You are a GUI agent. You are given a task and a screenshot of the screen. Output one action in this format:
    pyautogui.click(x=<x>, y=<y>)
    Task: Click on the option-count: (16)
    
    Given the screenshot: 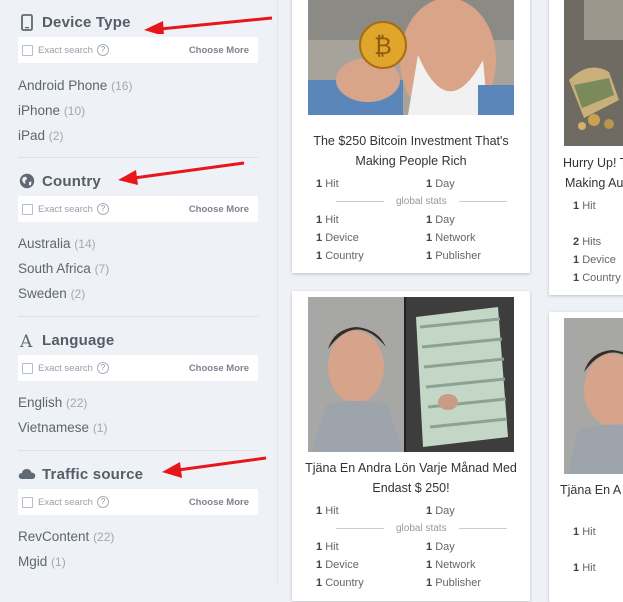 What is the action you would take?
    pyautogui.click(x=122, y=86)
    